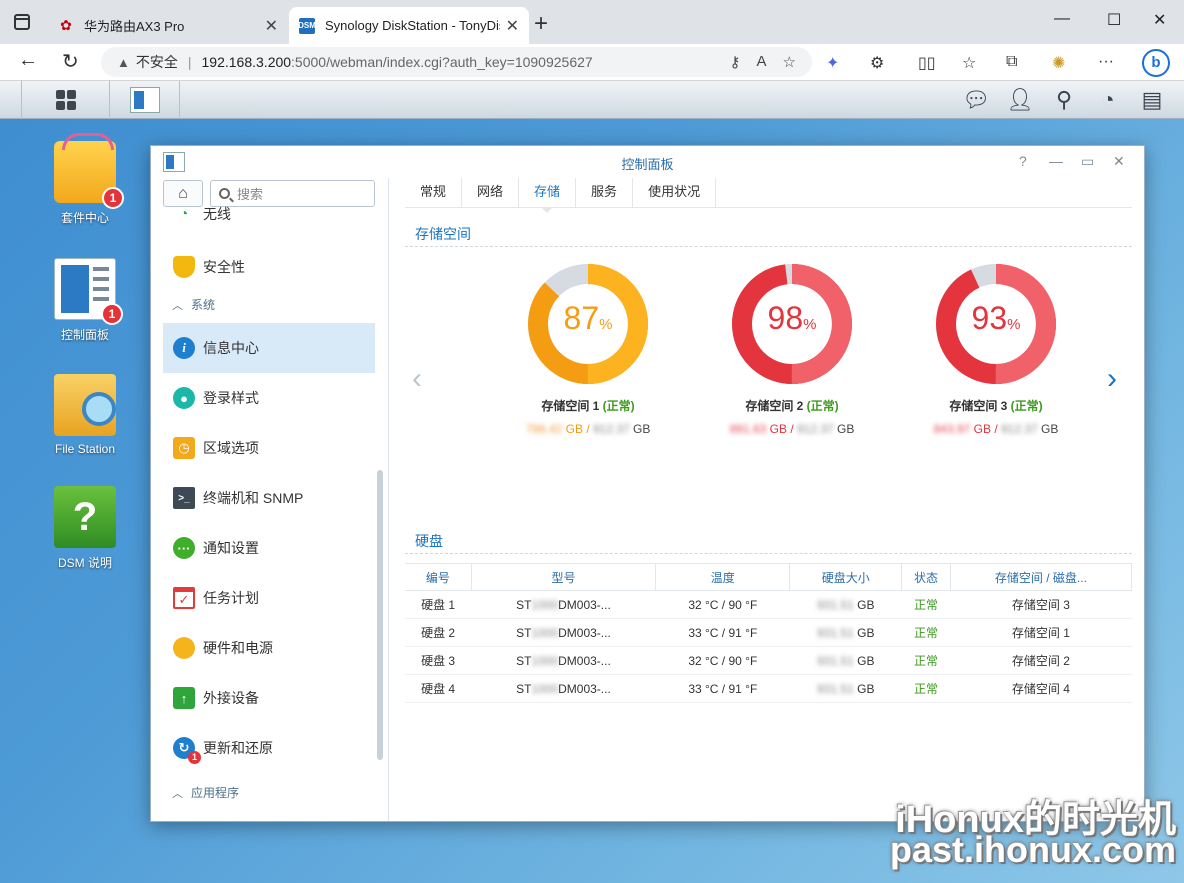 Image resolution: width=1184 pixels, height=883 pixels. What do you see at coordinates (438, 632) in the screenshot?
I see `cell-id: 硬盘 2` at bounding box center [438, 632].